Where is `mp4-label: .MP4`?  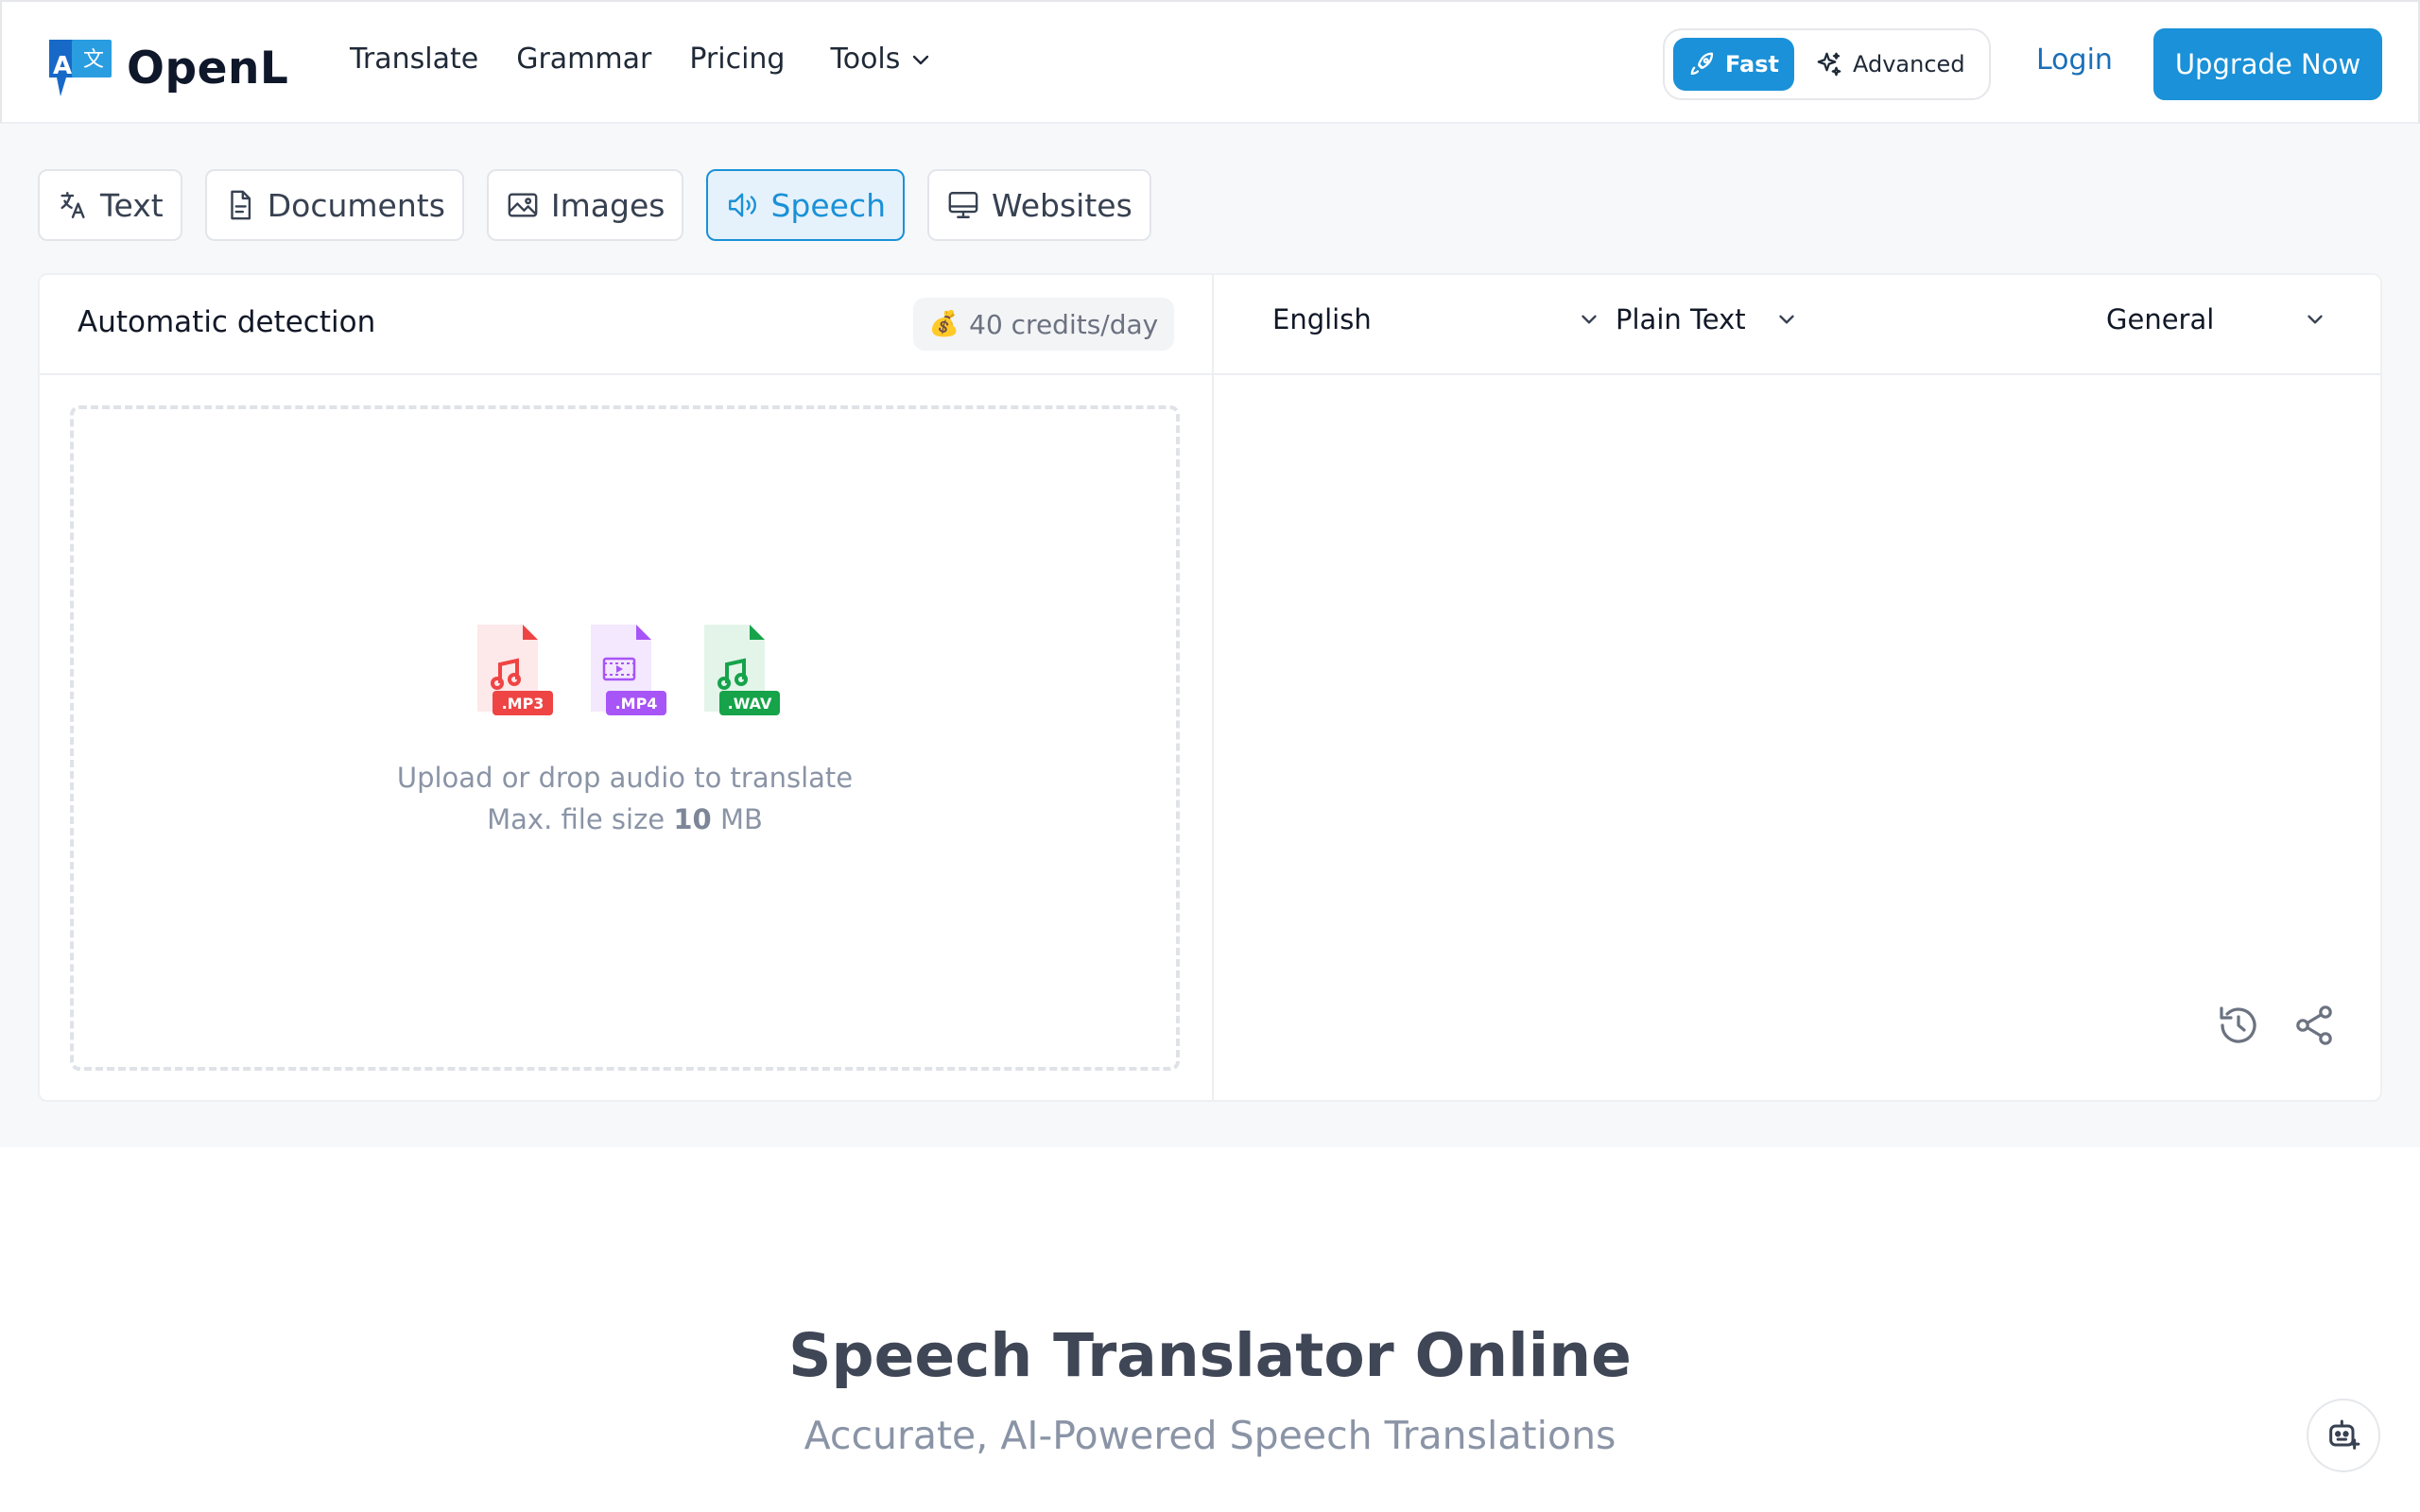
mp4-label: .MP4 is located at coordinates (636, 704).